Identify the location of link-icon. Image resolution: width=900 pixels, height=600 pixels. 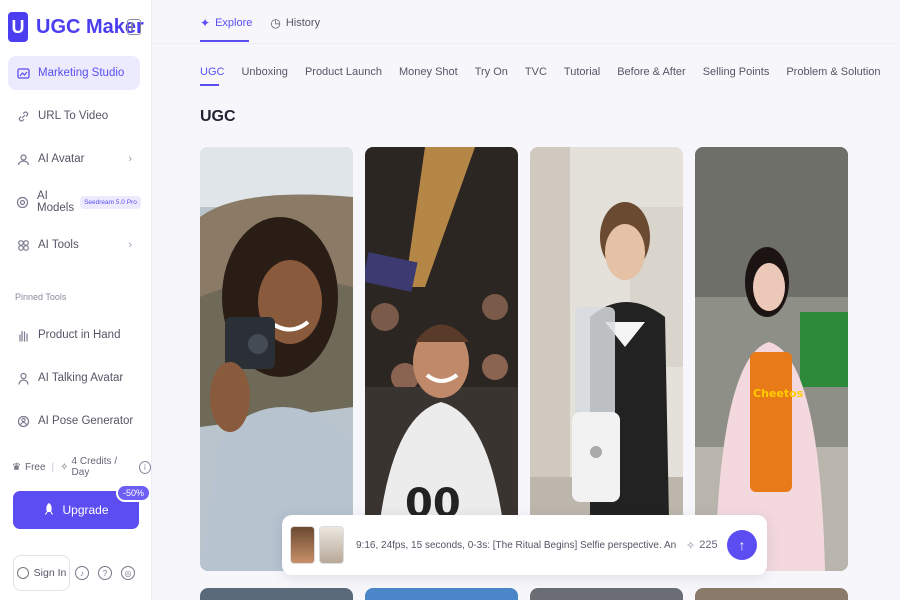
(23, 116).